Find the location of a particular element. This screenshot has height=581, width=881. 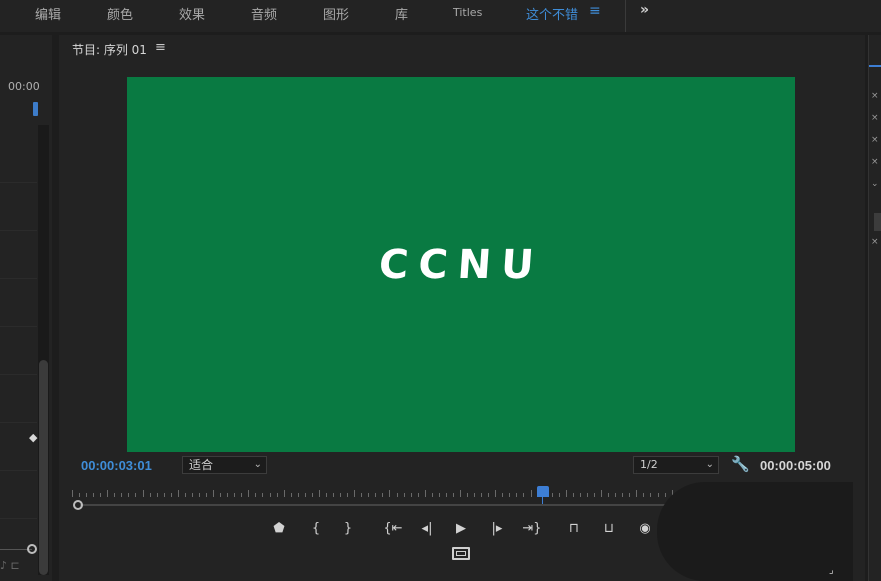

duration-timecode: 00:00:05:00 is located at coordinates (795, 465).